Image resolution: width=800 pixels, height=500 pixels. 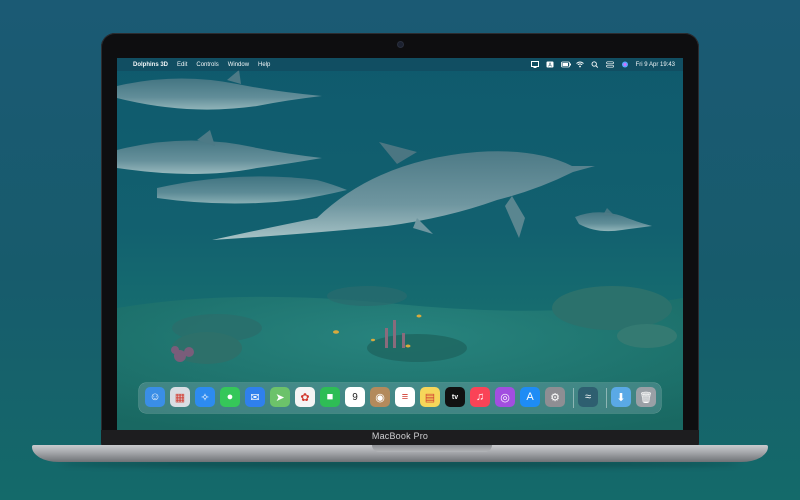 I want to click on dock-icon-trash-icon: 🗑, so click(x=646, y=397).